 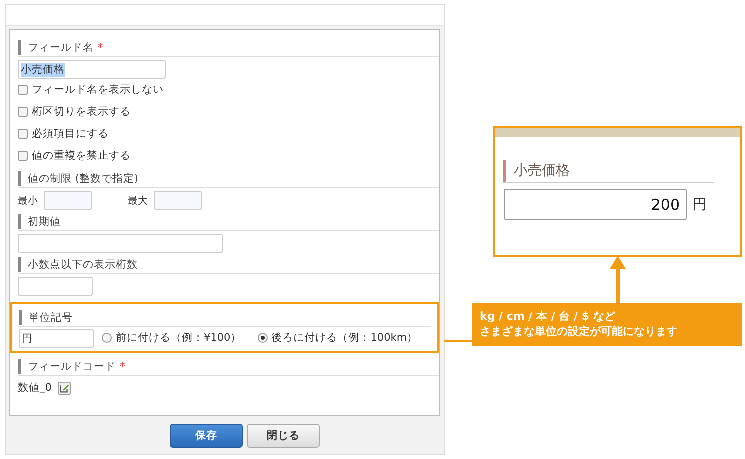 I want to click on checkbox-label: フィールド名を表示しない, so click(x=98, y=90).